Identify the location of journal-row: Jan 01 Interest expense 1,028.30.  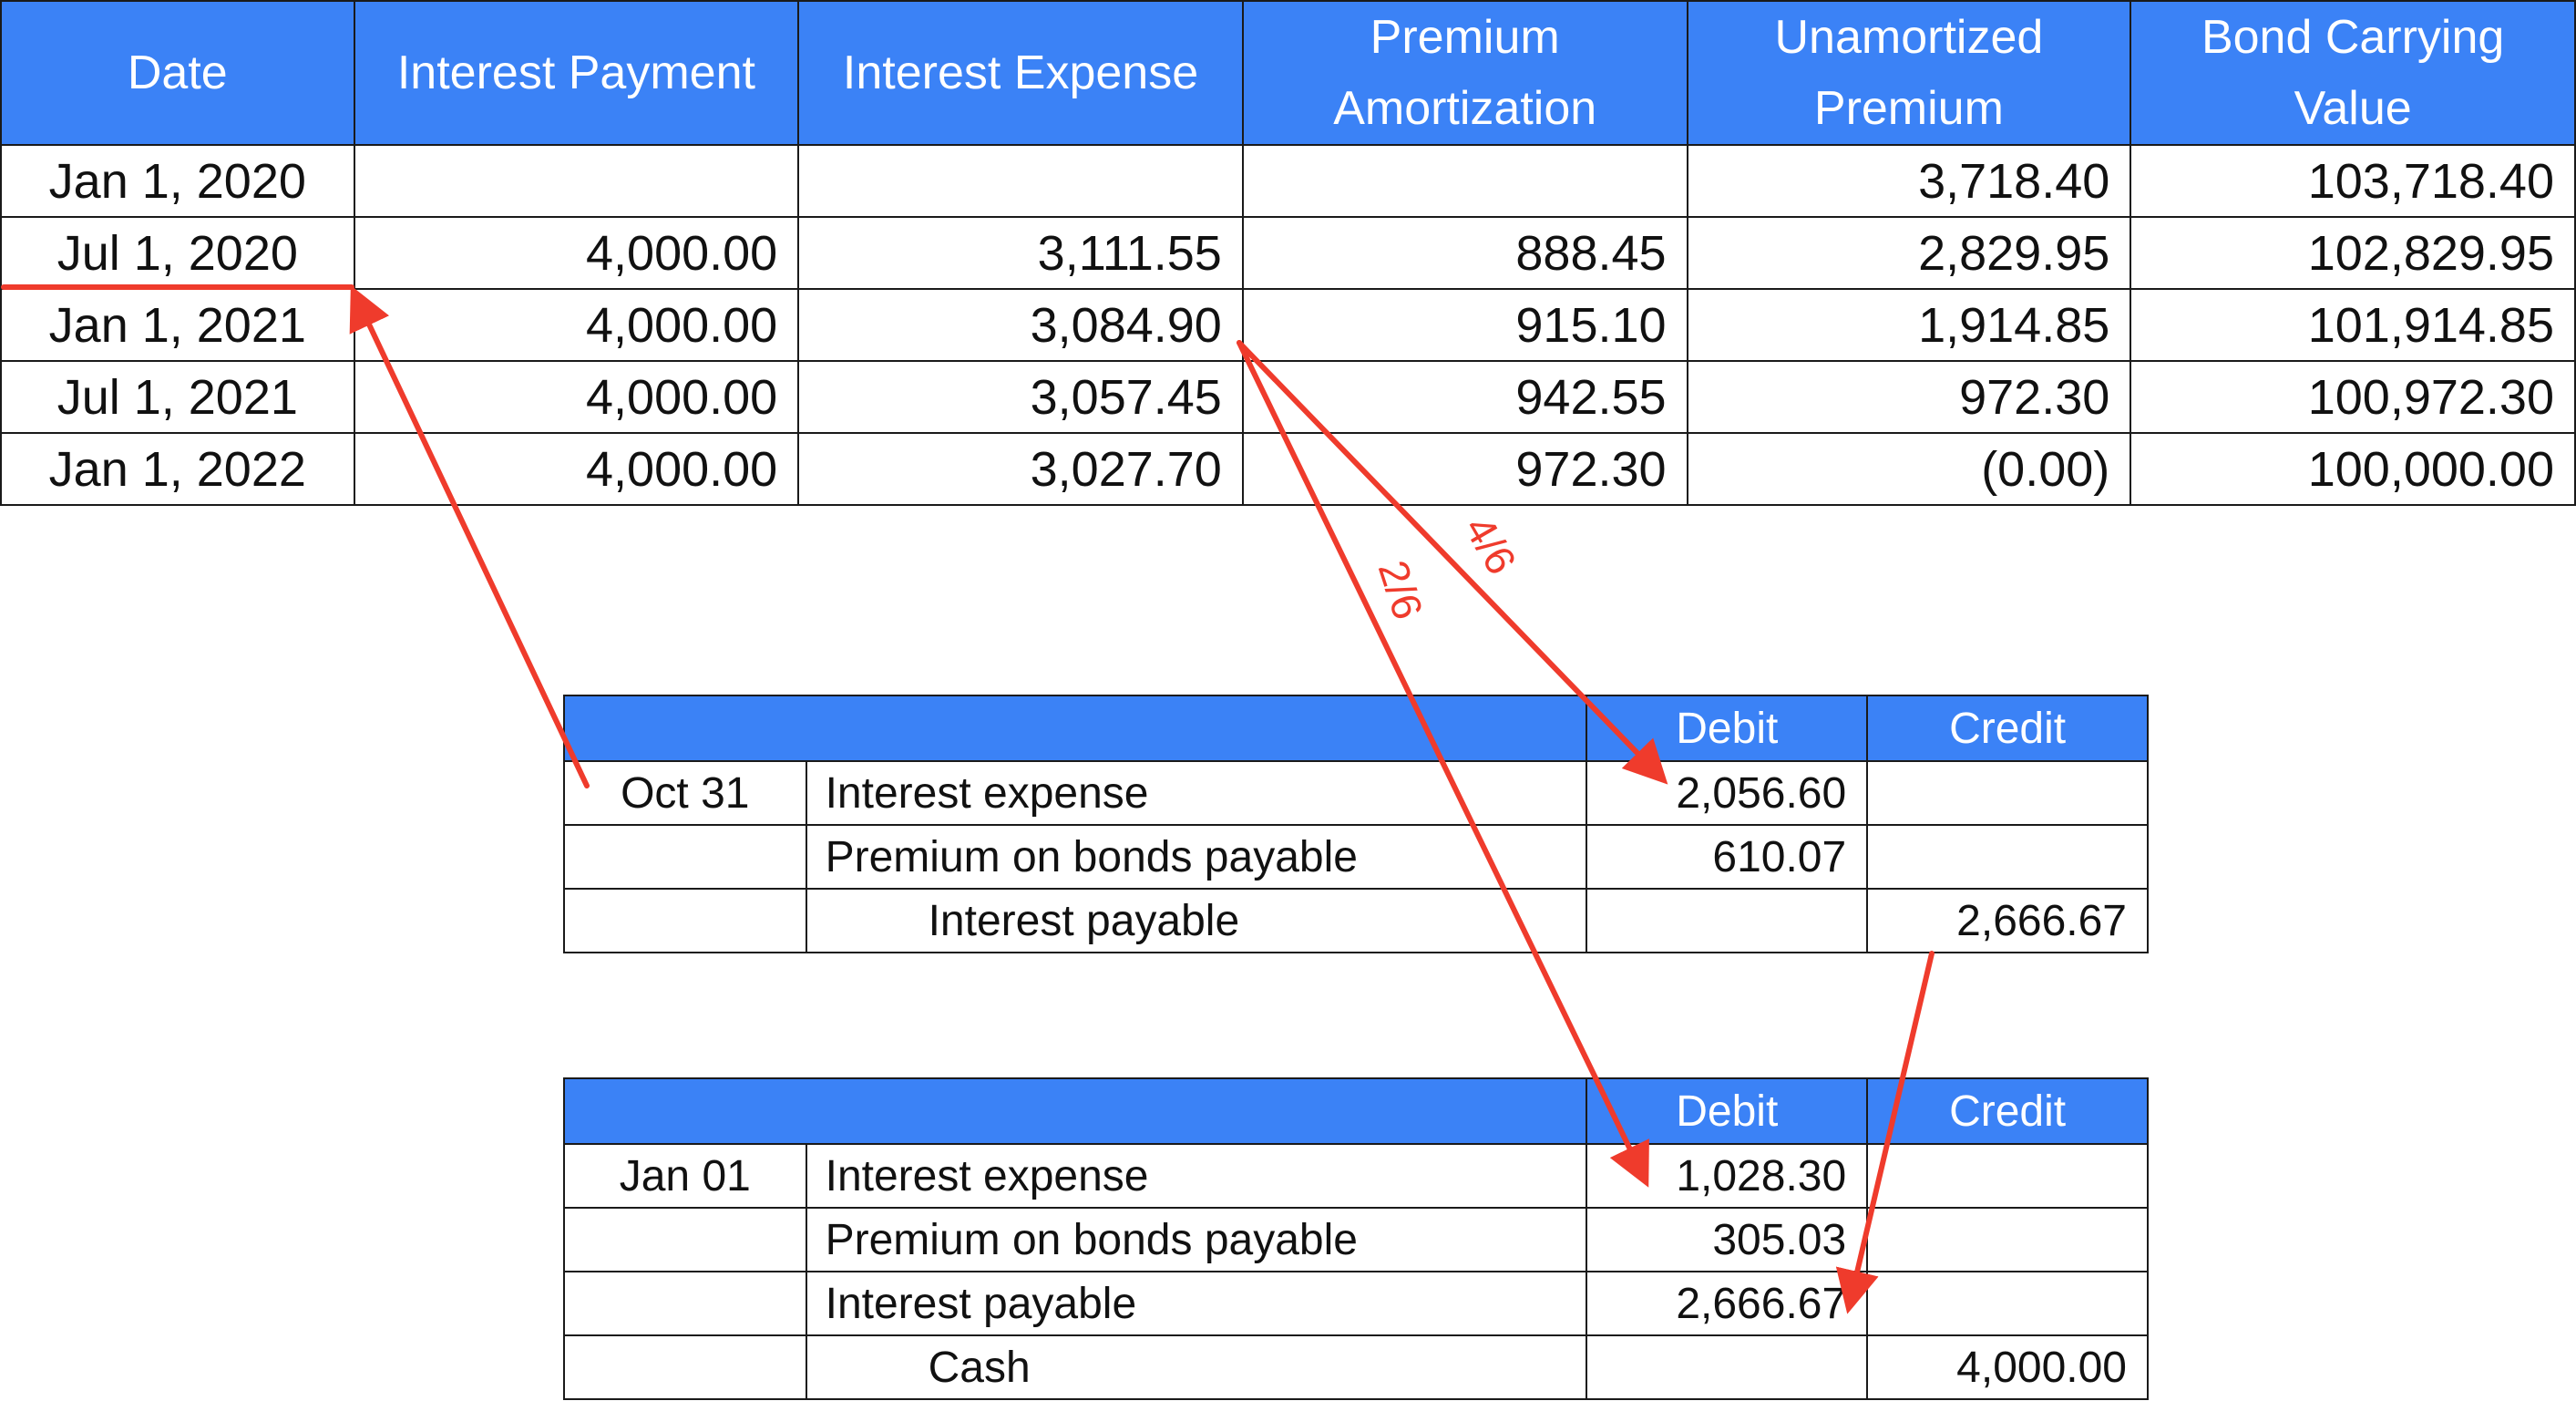
(1356, 1176).